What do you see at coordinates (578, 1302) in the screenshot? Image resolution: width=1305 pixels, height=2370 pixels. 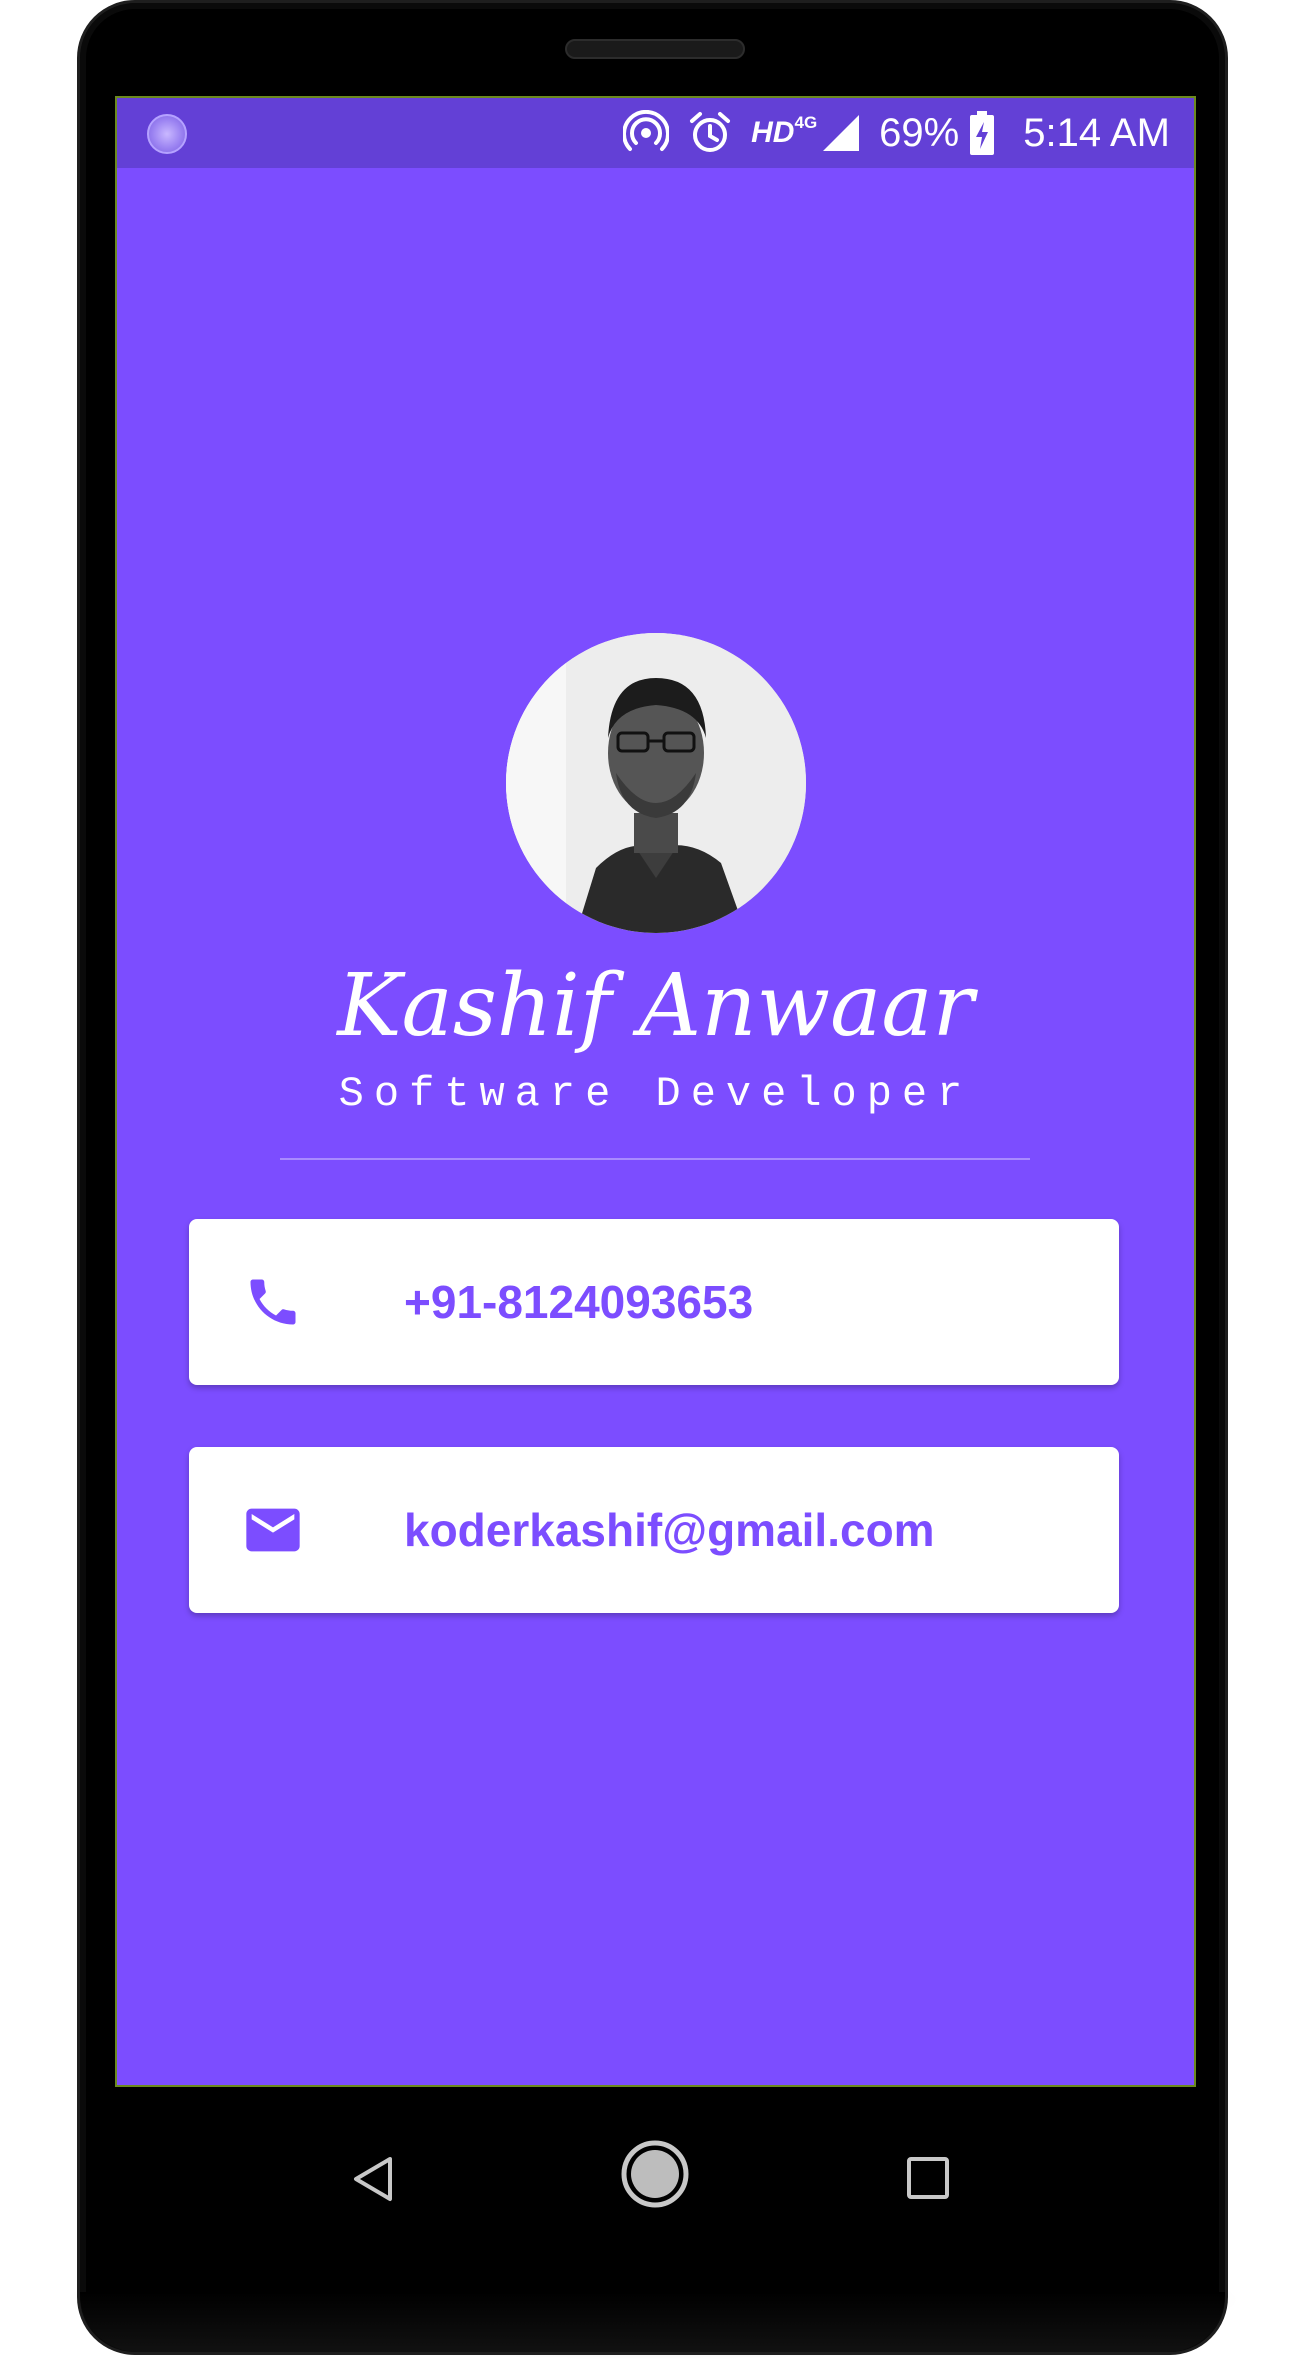 I see `phone-number: +91-8124093653` at bounding box center [578, 1302].